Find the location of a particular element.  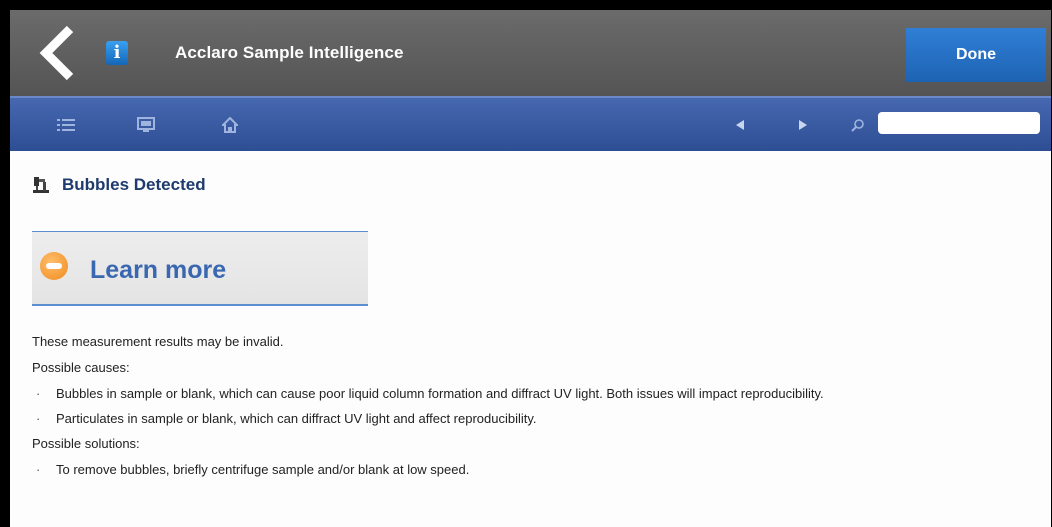

chevron-left-icon is located at coordinates (56, 53).